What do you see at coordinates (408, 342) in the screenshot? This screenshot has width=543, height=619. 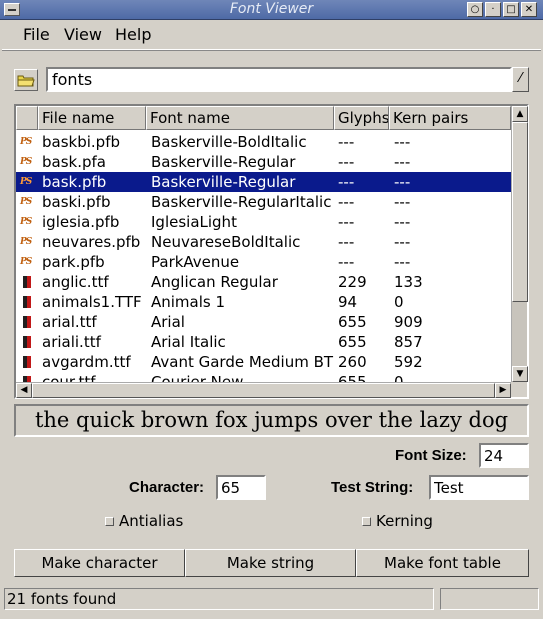 I see `kern-pairs-cell: 857` at bounding box center [408, 342].